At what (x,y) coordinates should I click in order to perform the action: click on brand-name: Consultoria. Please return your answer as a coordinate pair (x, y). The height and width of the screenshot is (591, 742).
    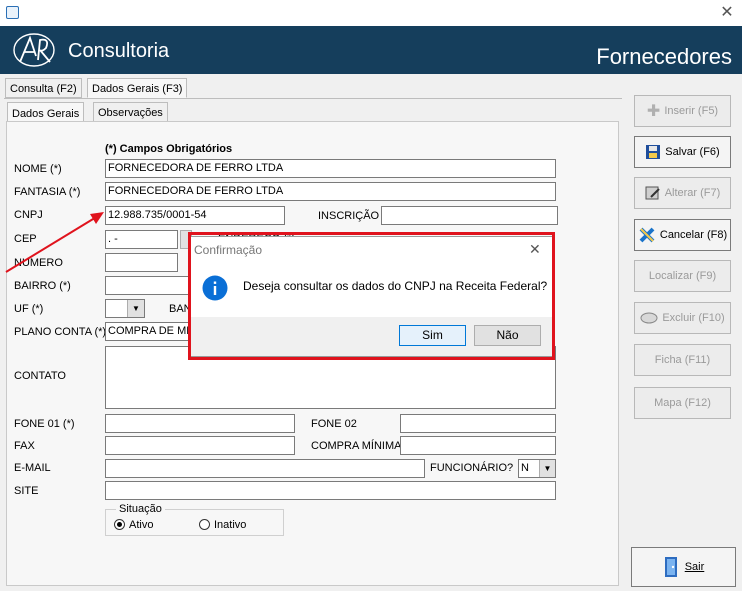
    Looking at the image, I should click on (119, 51).